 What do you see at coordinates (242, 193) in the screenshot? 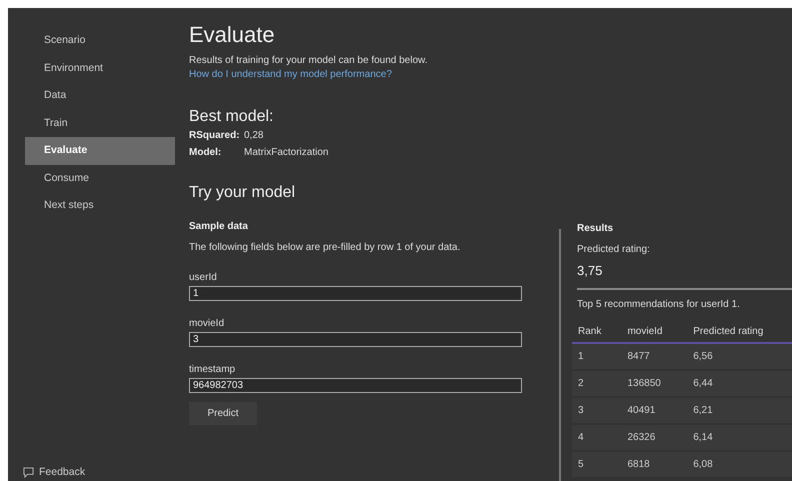
I see `section-heading: Try your model` at bounding box center [242, 193].